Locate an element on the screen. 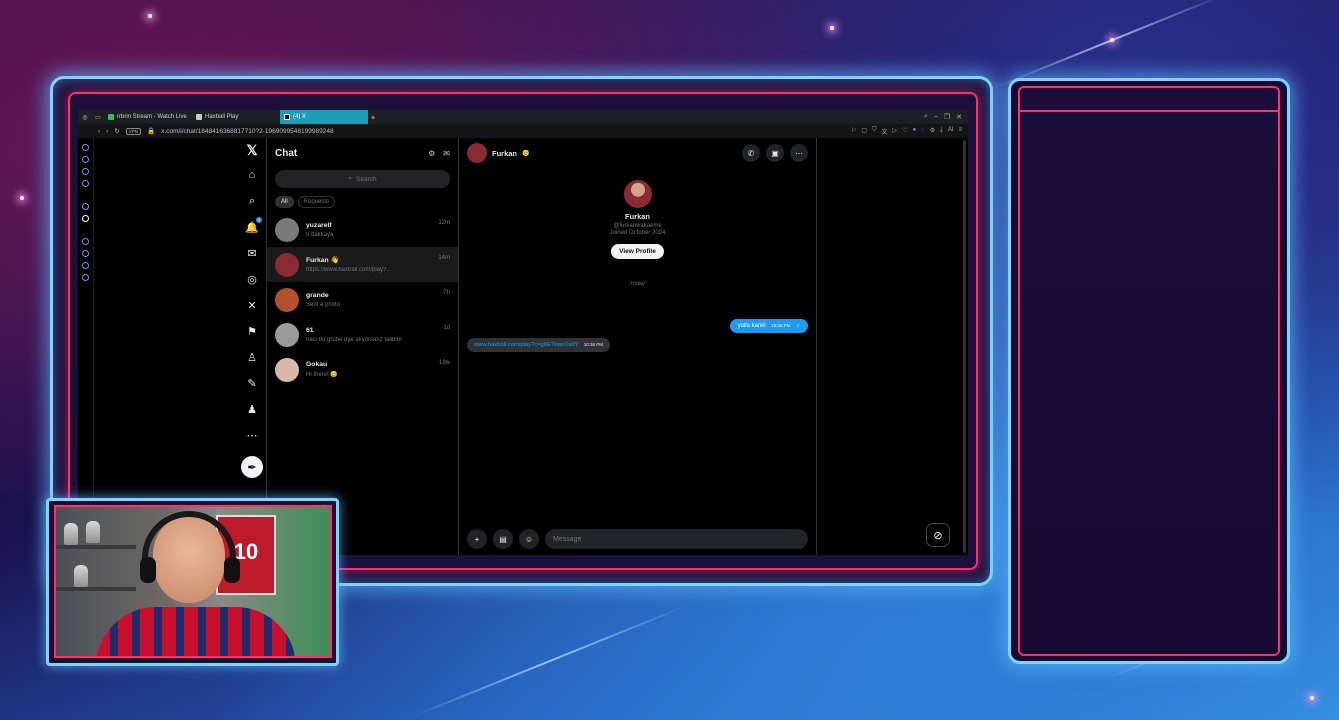  page-scrollbar is located at coordinates (964, 346).